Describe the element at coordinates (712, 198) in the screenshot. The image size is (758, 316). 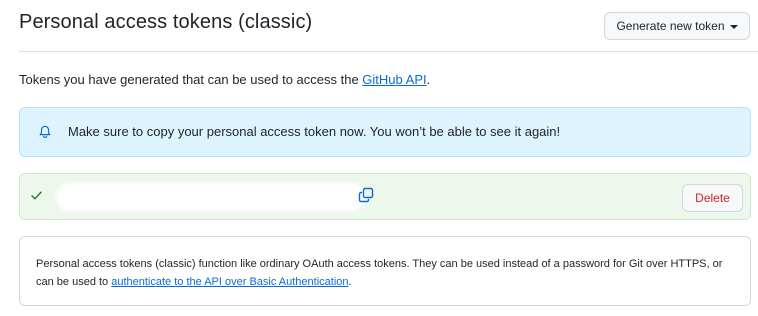
I see `delete-token-button: Delete` at that location.